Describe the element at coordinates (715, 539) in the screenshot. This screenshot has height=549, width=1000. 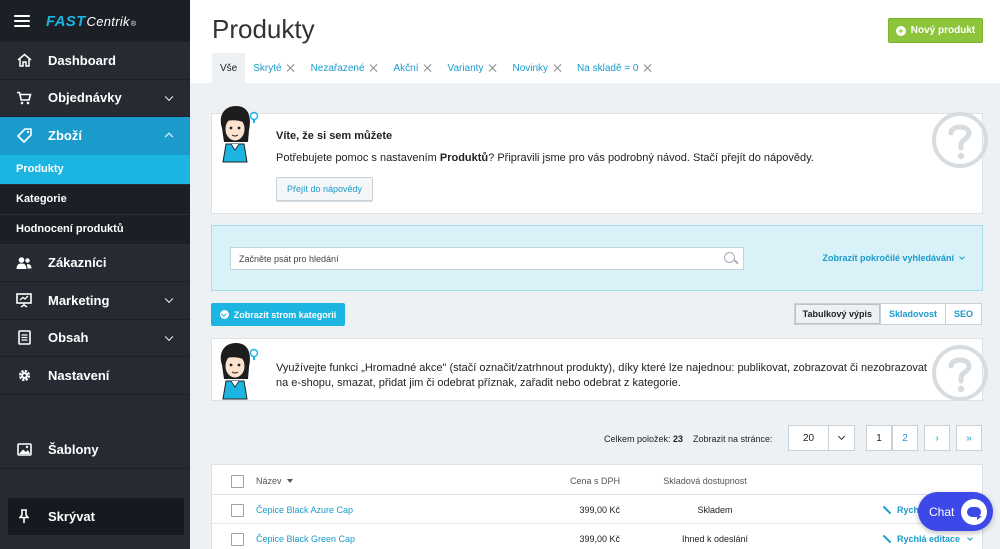
I see `product-stock: Ihned k odeslání` at that location.